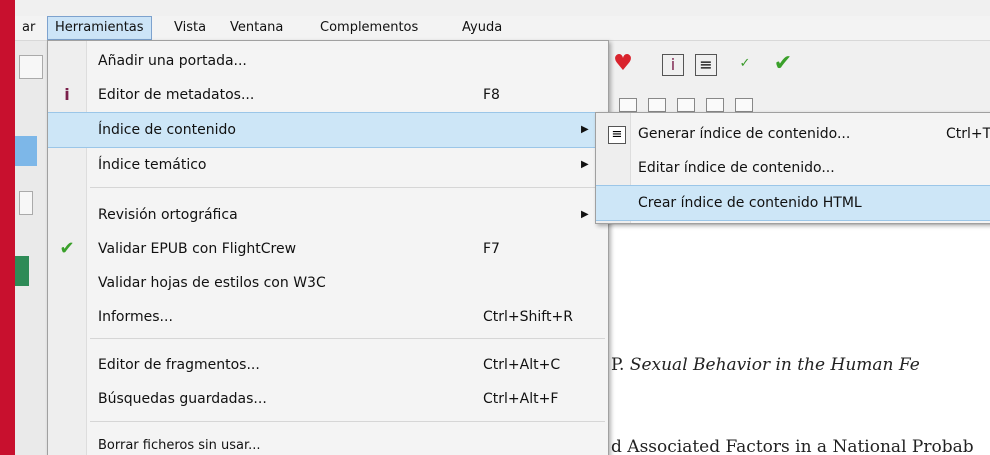  I want to click on menu-item-shortcut: Ctrl+Shift+R, so click(528, 317).